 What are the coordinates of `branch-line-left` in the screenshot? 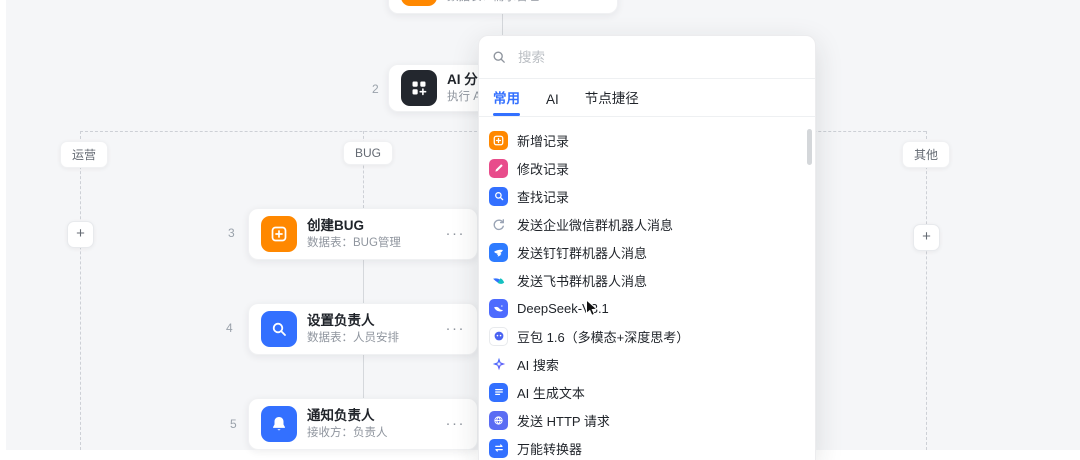 It's located at (80, 290).